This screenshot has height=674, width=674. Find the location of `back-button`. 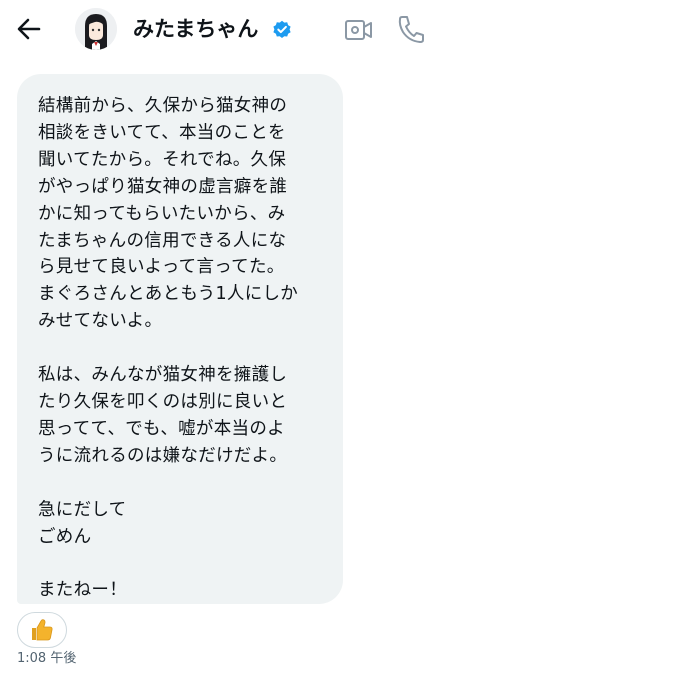

back-button is located at coordinates (29, 29).